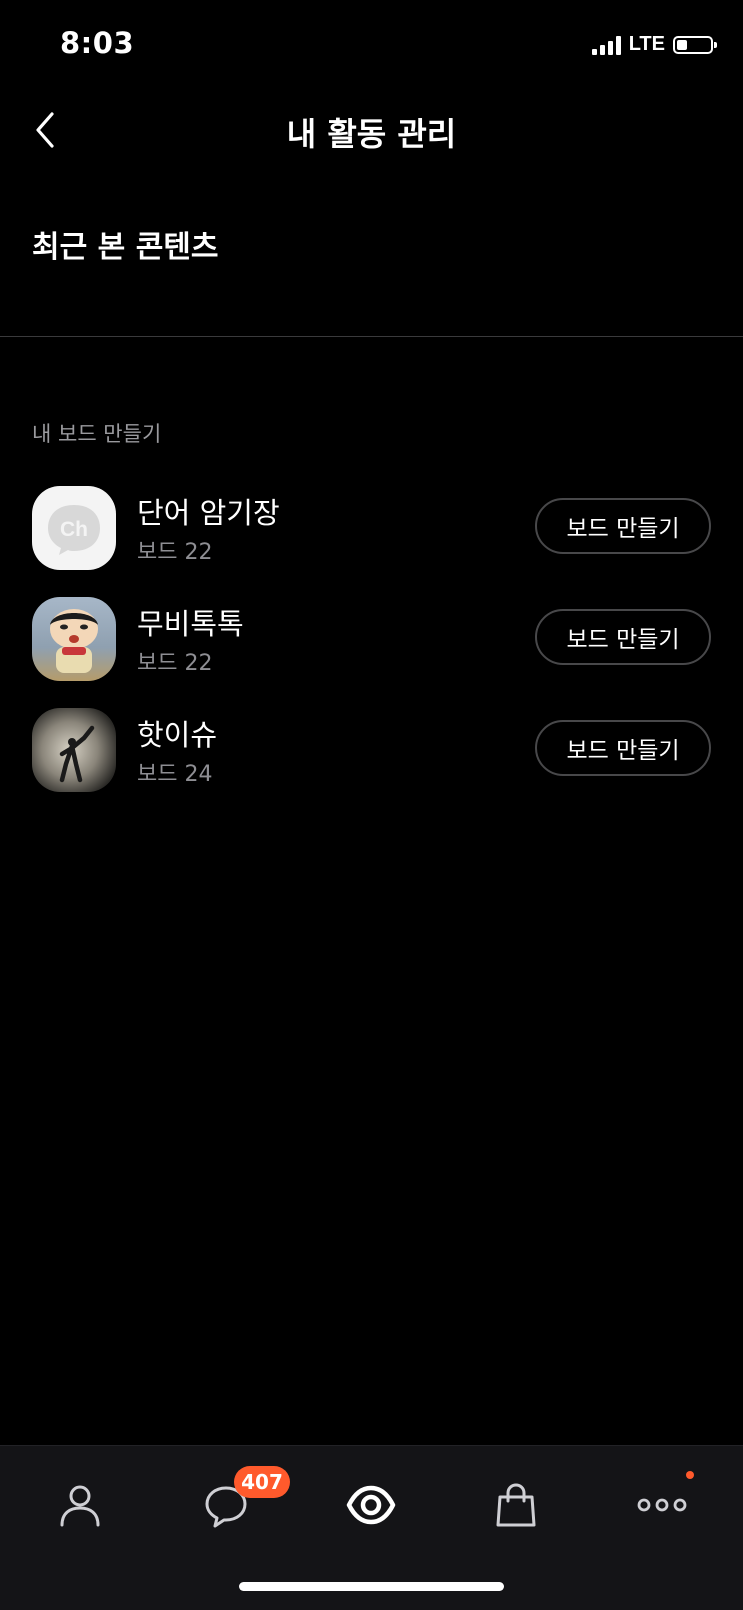 This screenshot has height=1610, width=743. I want to click on home-indicator, so click(371, 1586).